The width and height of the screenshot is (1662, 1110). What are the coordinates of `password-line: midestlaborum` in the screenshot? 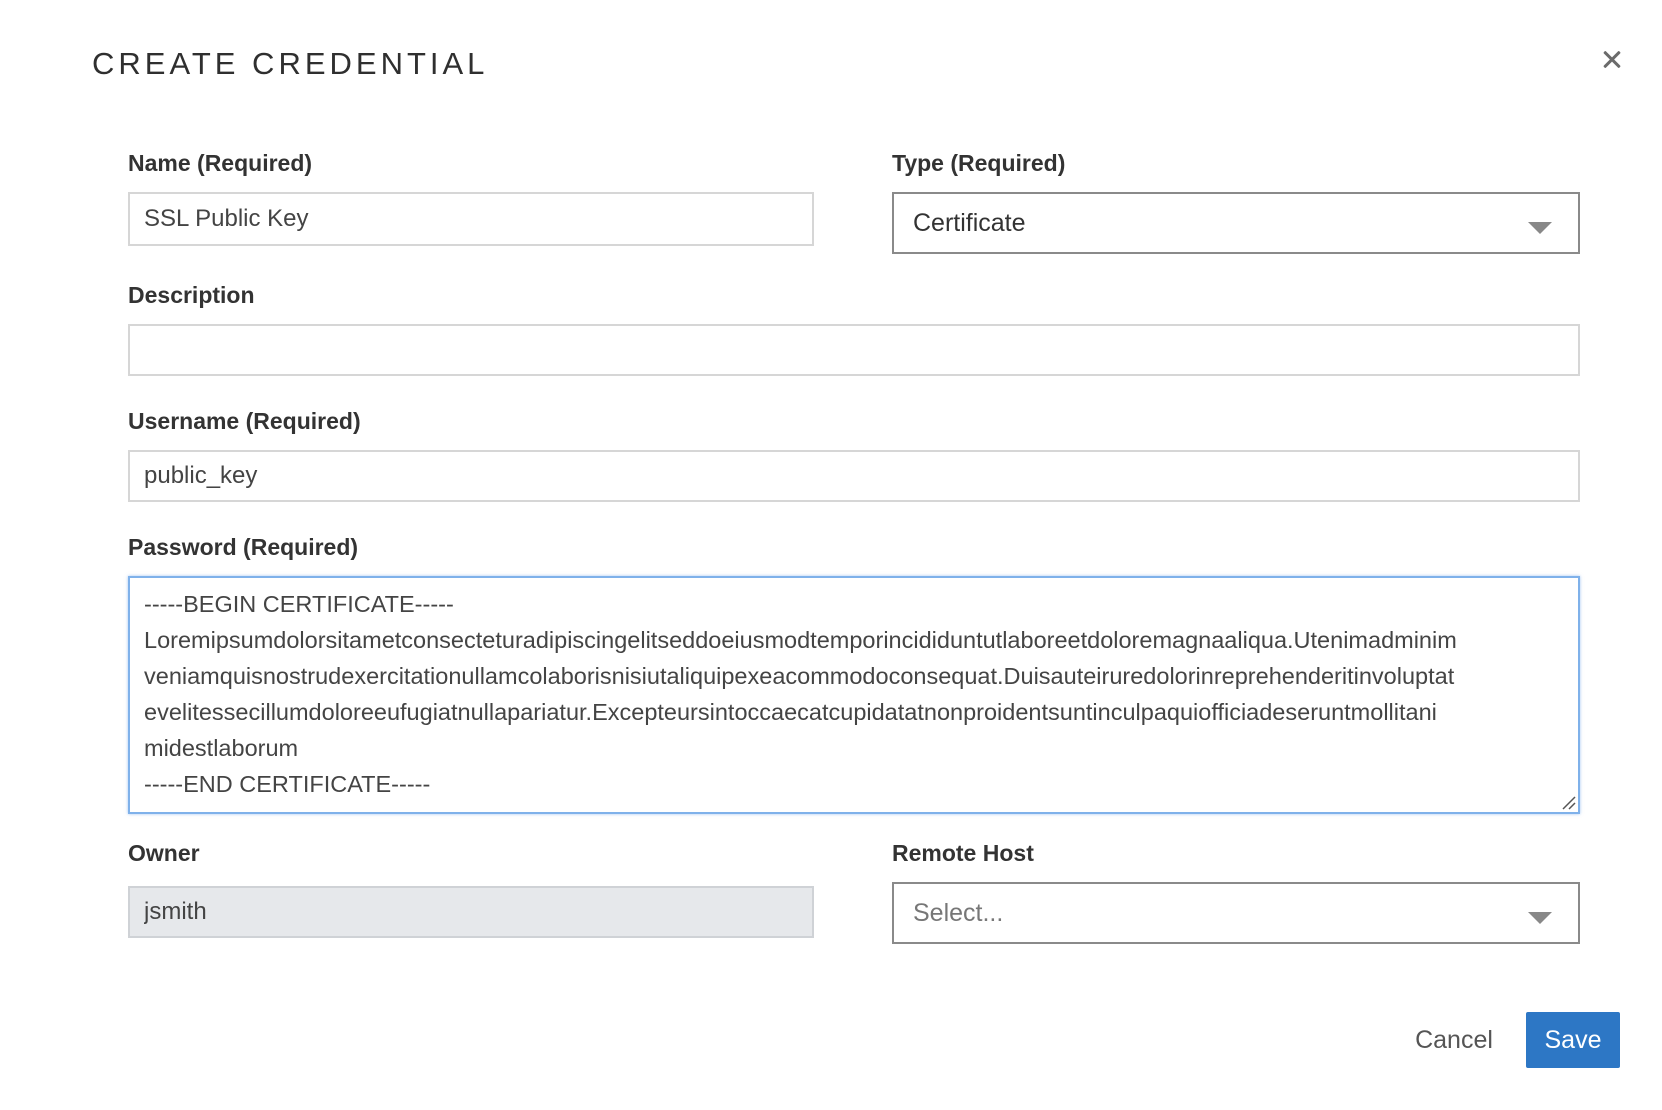 It's located at (221, 748).